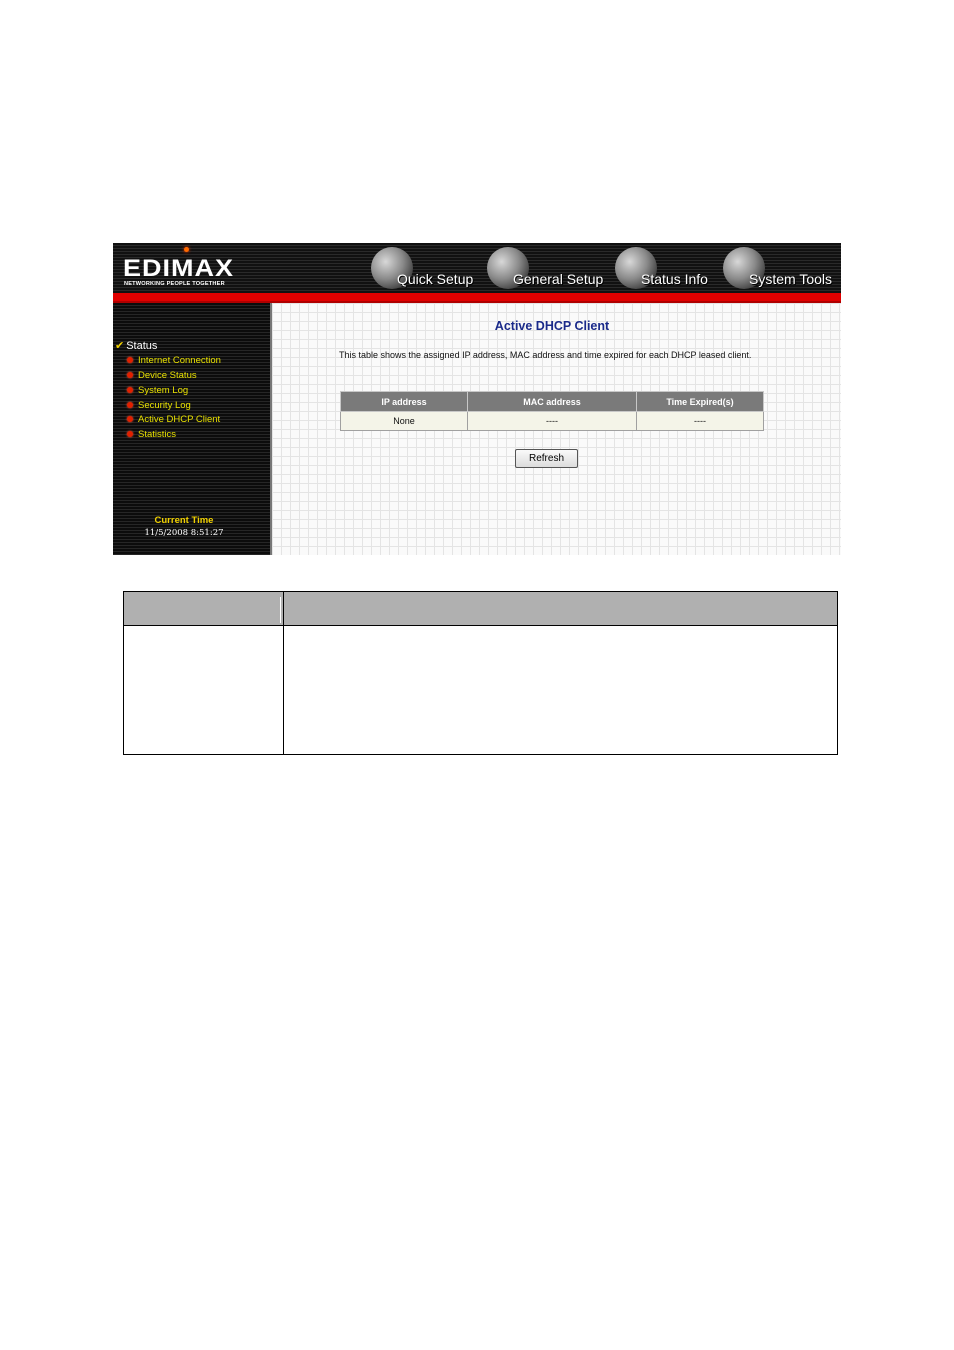  I want to click on sidebar-item-label: System Log, so click(163, 390).